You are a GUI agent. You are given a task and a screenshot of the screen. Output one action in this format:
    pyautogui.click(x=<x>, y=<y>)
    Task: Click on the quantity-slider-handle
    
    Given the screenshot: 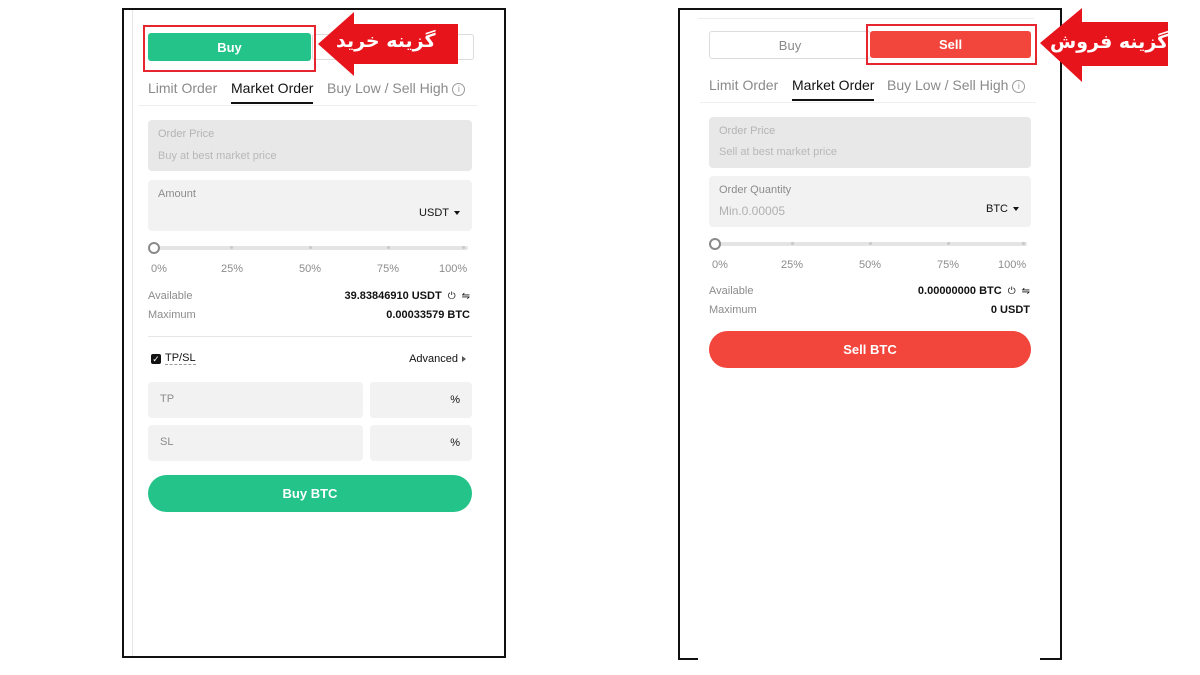 What is the action you would take?
    pyautogui.click(x=715, y=244)
    